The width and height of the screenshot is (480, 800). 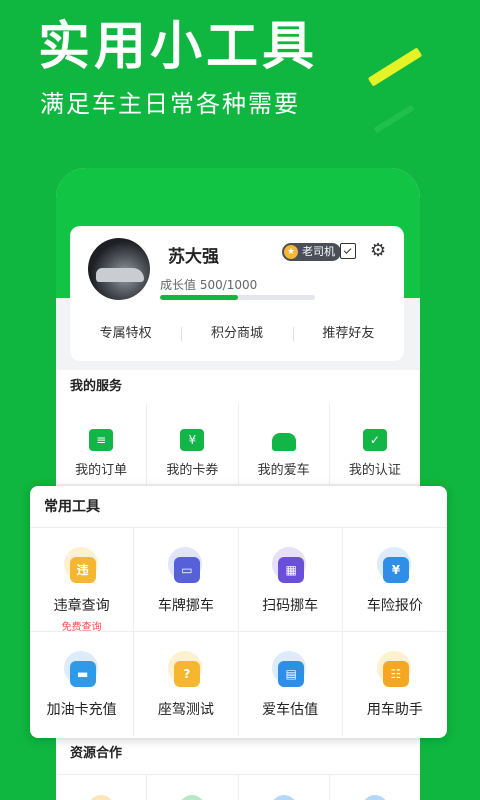 I want to click on certificate-icon: ✓, so click(x=374, y=440).